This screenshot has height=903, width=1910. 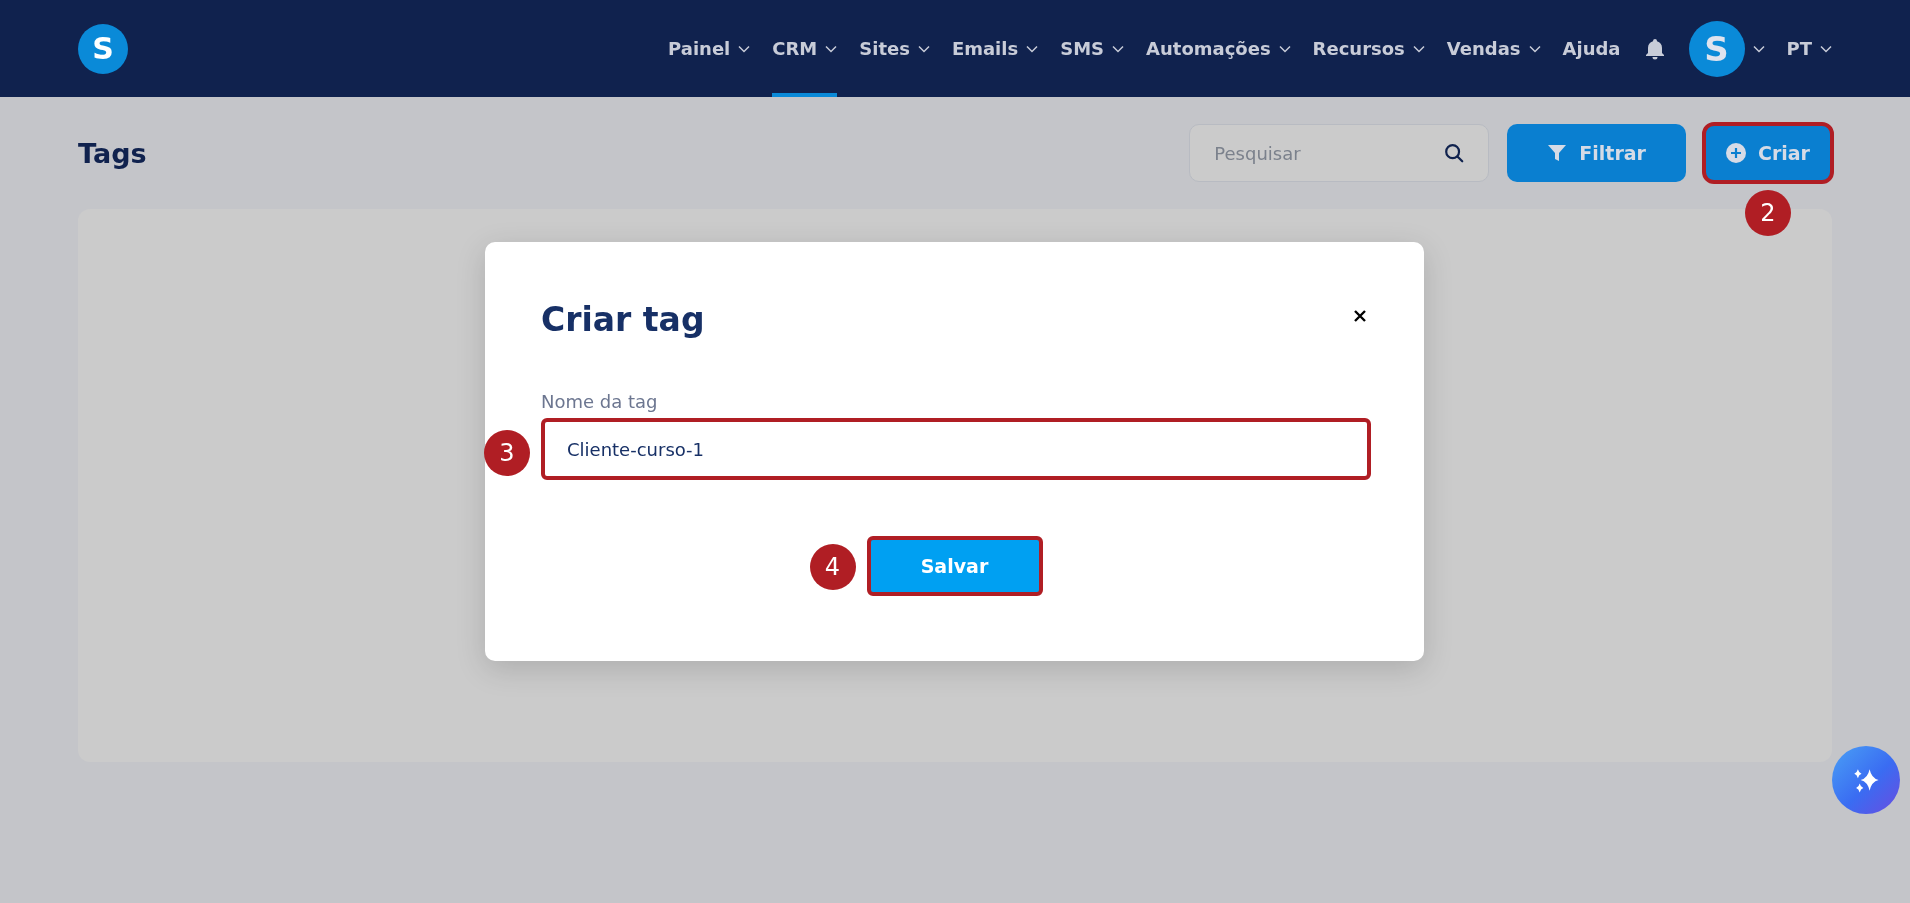 I want to click on plus-circle-icon, so click(x=1735, y=153).